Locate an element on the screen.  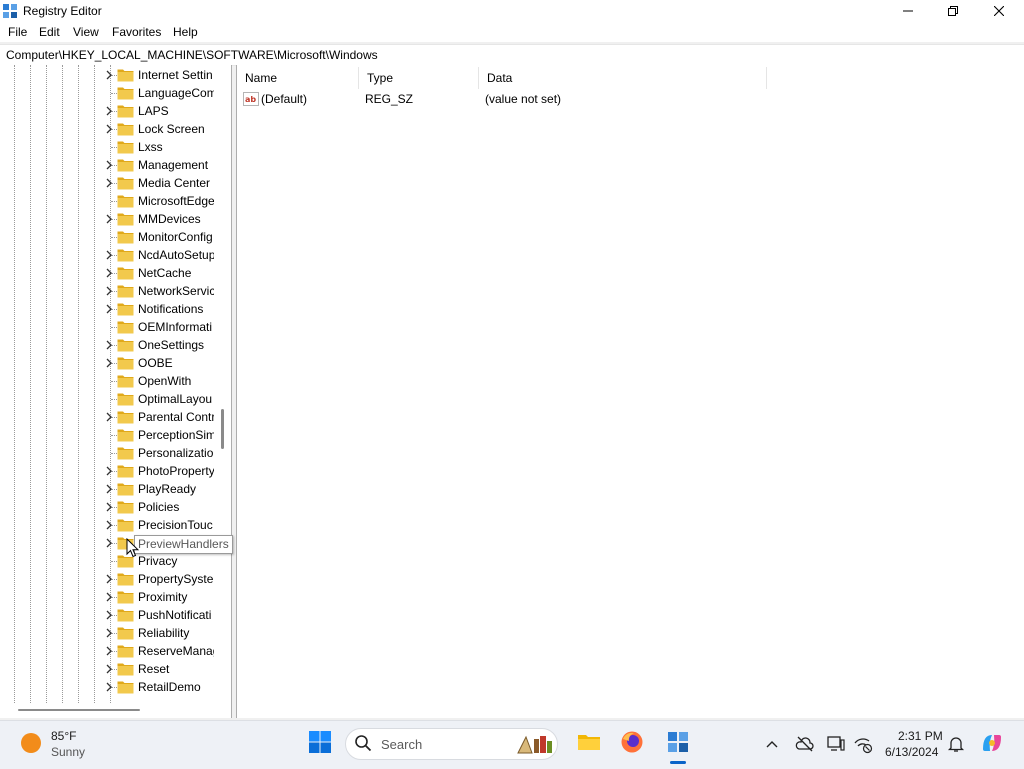
menu-help: Help is located at coordinates (185, 32).